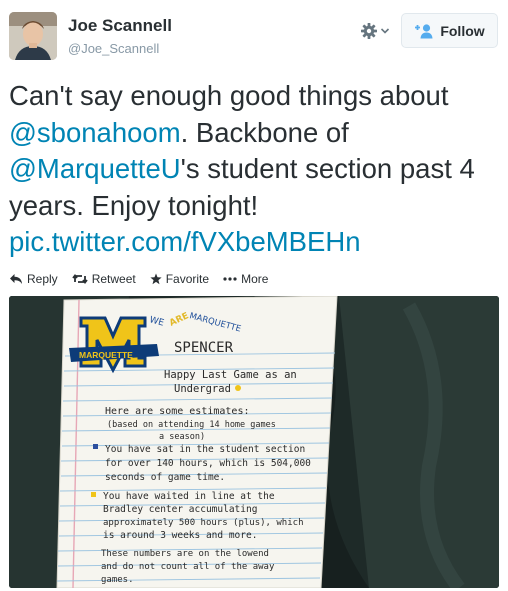 This screenshot has width=508, height=591. What do you see at coordinates (229, 95) in the screenshot?
I see `tweet-text-part: Can't say enough good things about` at bounding box center [229, 95].